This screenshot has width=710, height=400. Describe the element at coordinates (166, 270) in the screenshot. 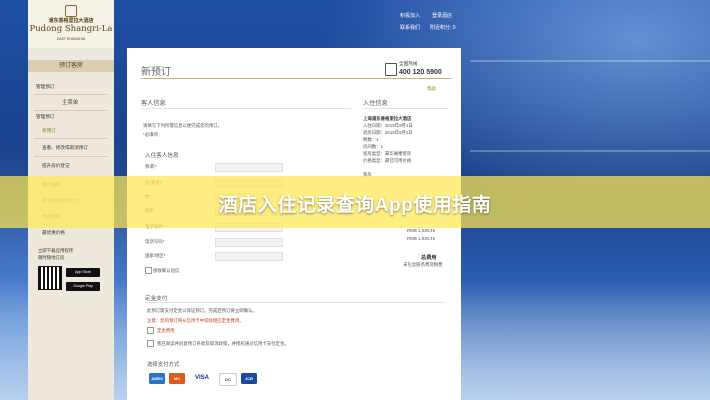

I see `sms-label: 接收确认短信` at that location.